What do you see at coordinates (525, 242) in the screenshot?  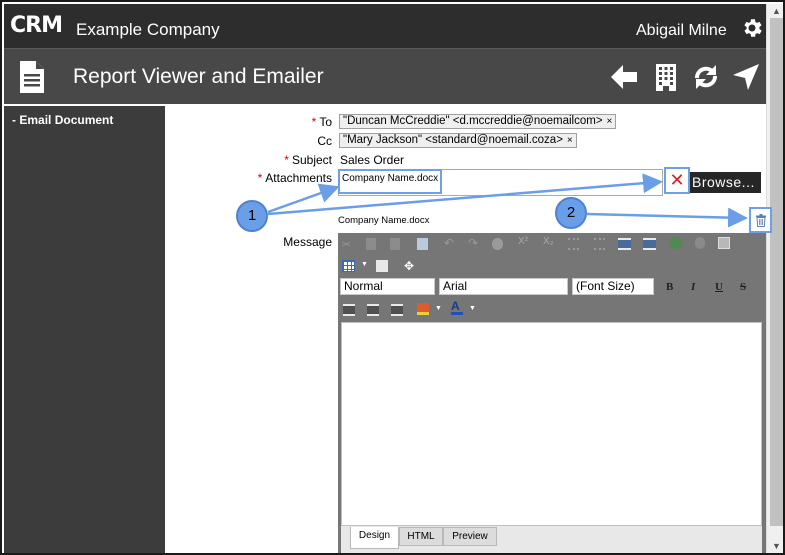 I see `superscript-icon: X²` at bounding box center [525, 242].